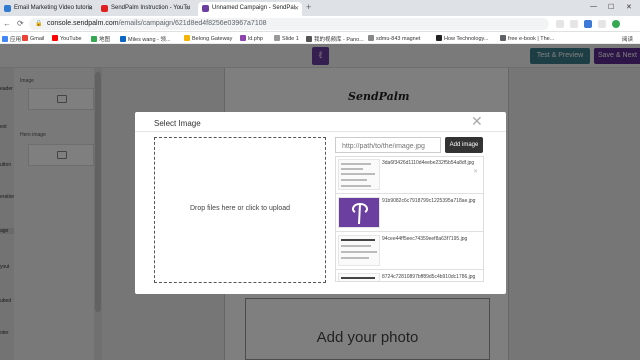 This screenshot has width=640, height=360. Describe the element at coordinates (11, 39) in the screenshot. I see `bookmark-item: 应用` at that location.